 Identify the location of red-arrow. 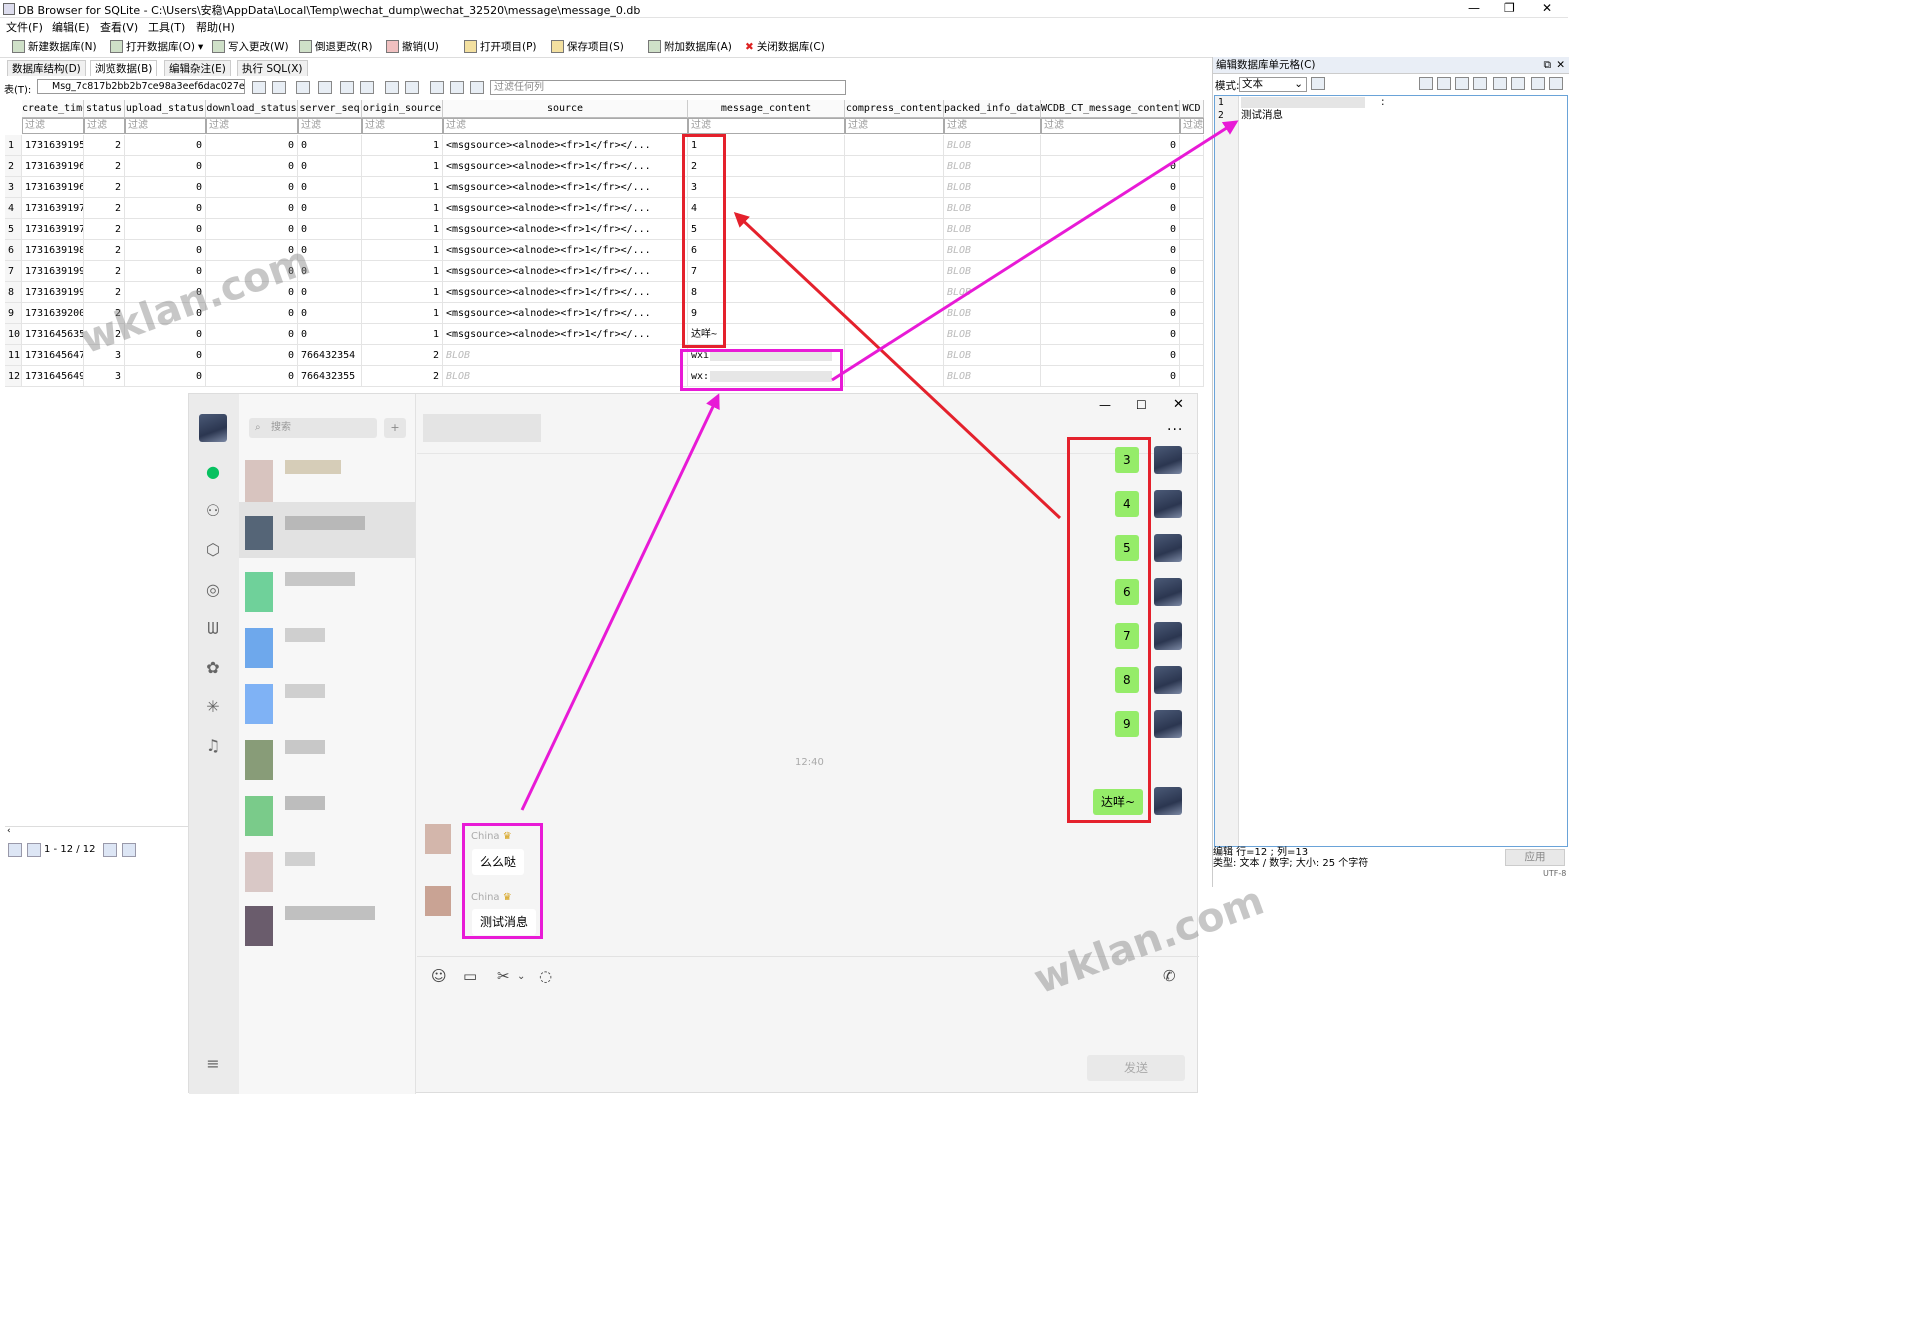
(897, 365).